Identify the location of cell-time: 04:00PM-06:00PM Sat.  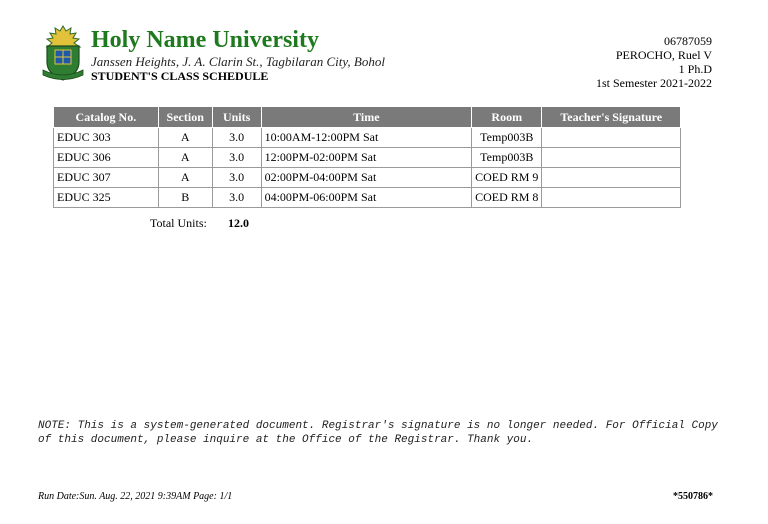
(366, 197).